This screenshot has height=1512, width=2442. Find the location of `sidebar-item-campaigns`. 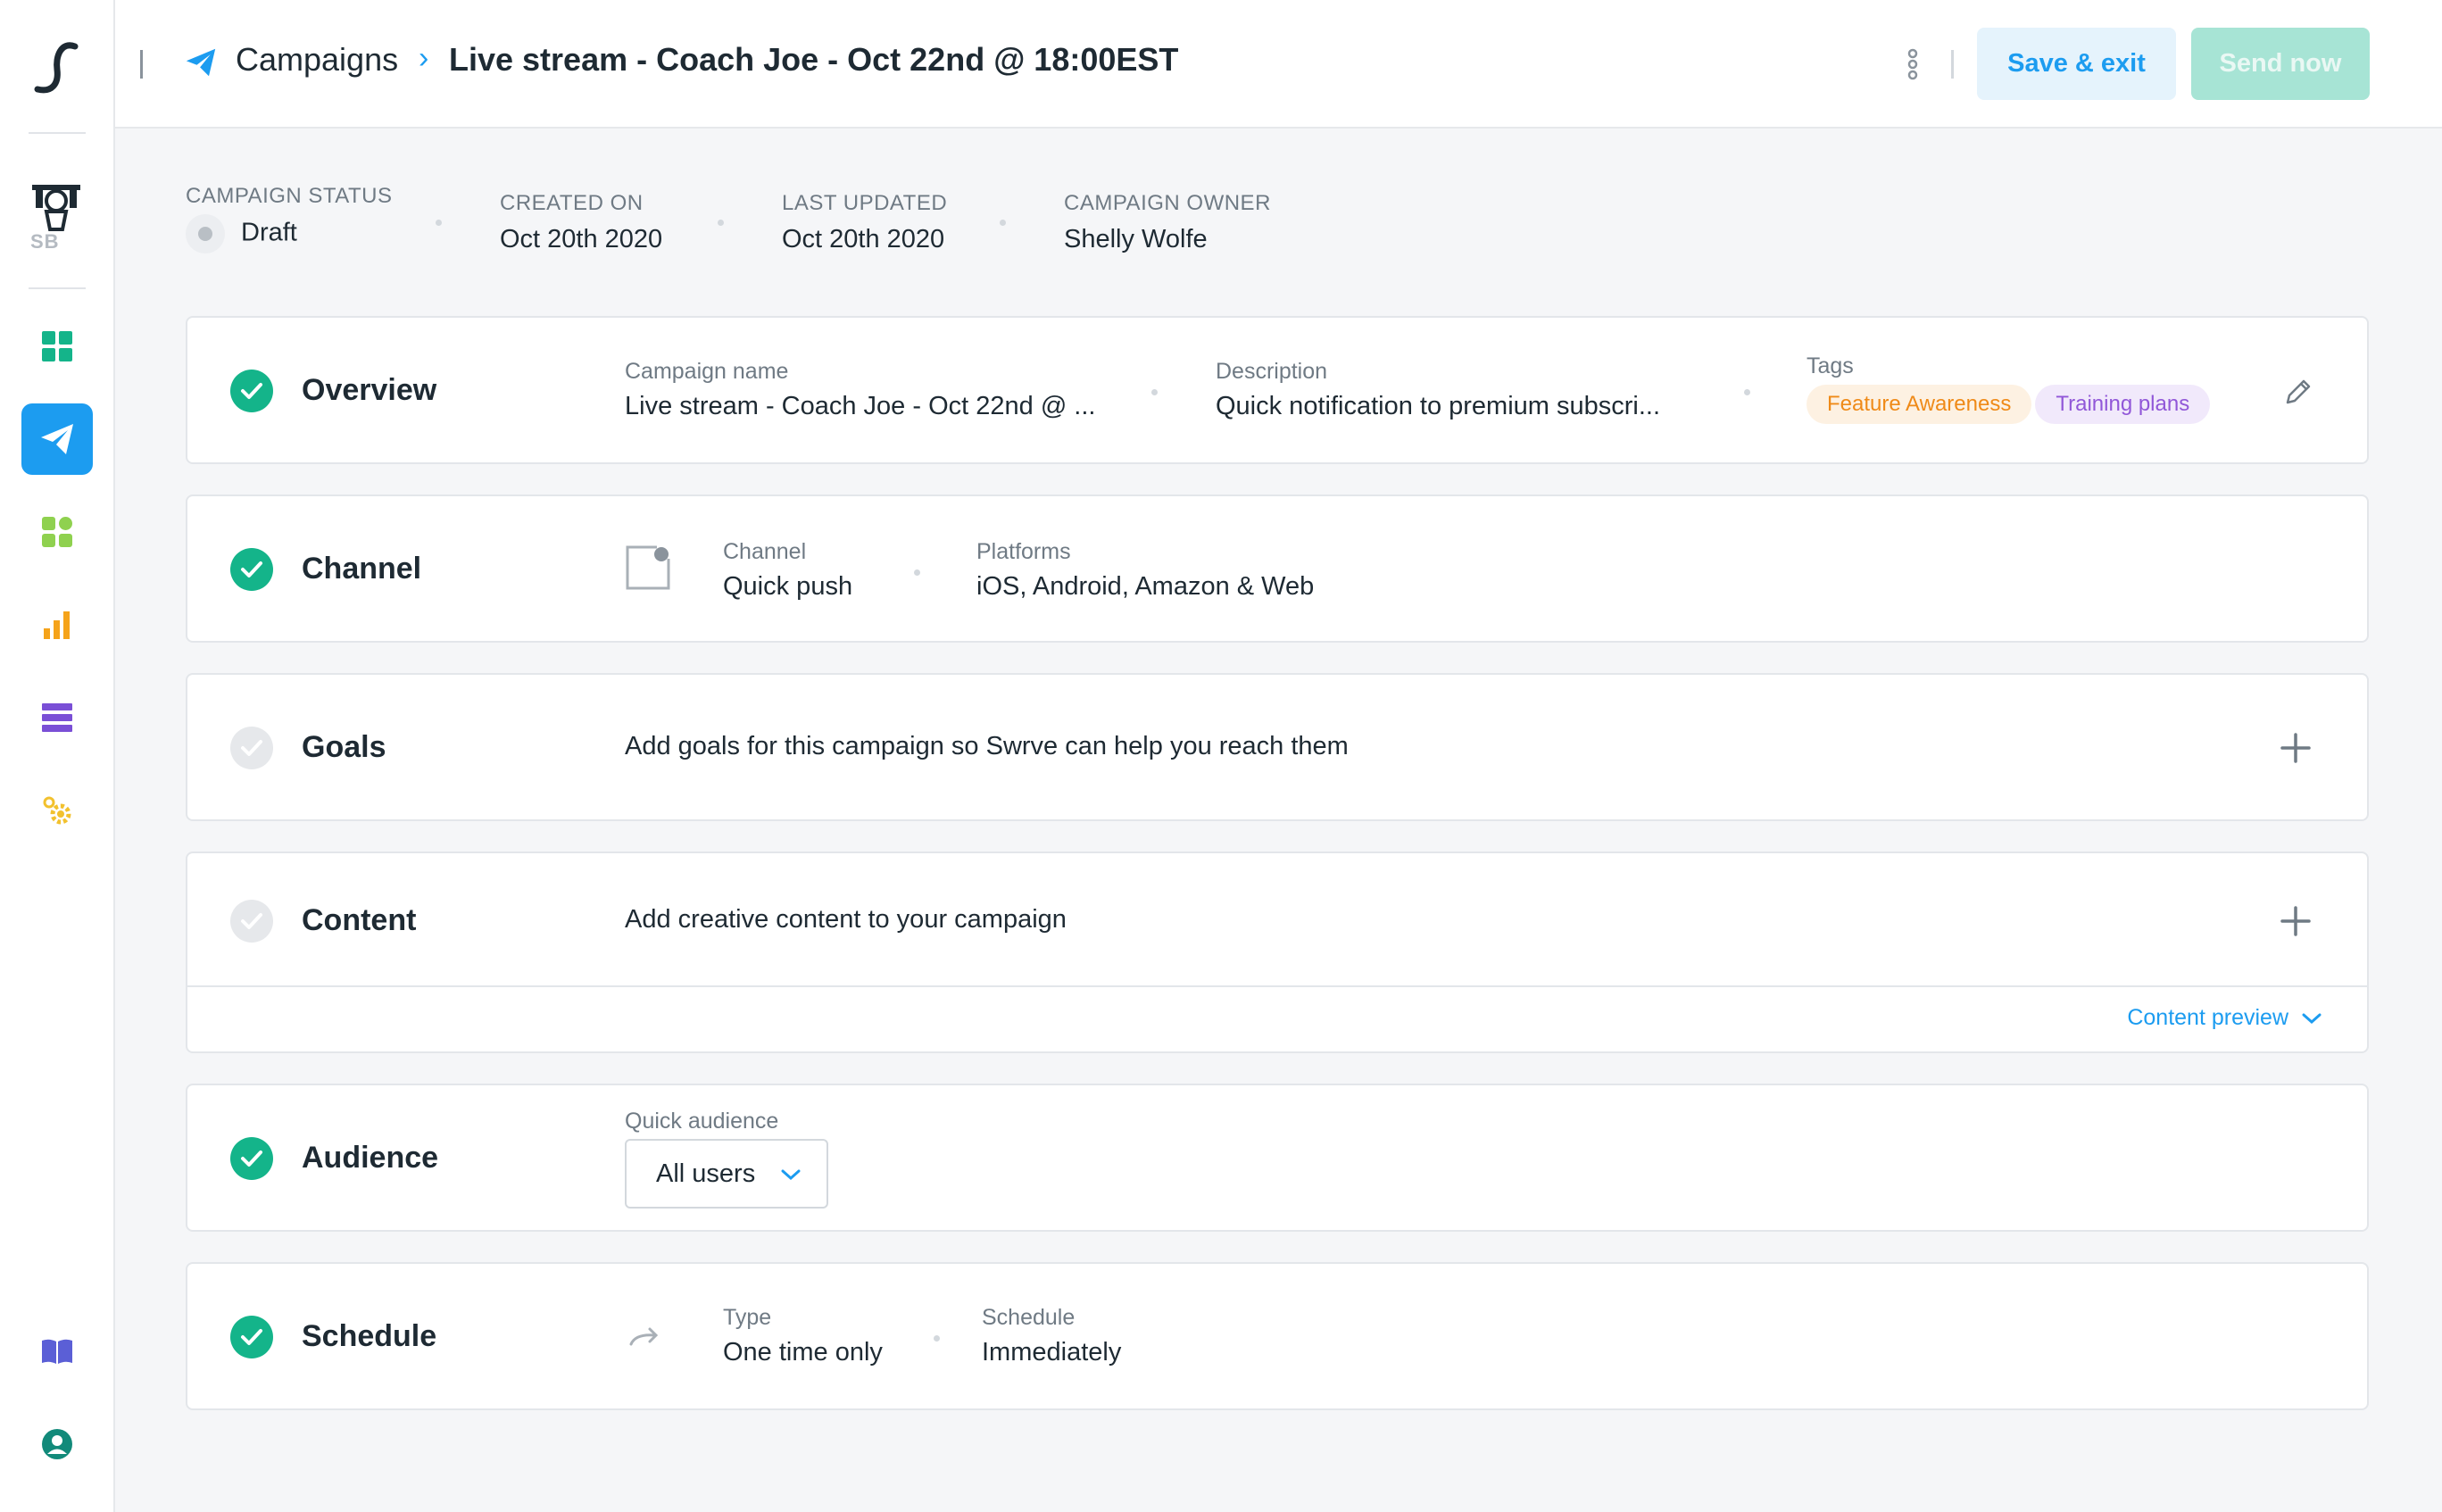

sidebar-item-campaigns is located at coordinates (57, 439).